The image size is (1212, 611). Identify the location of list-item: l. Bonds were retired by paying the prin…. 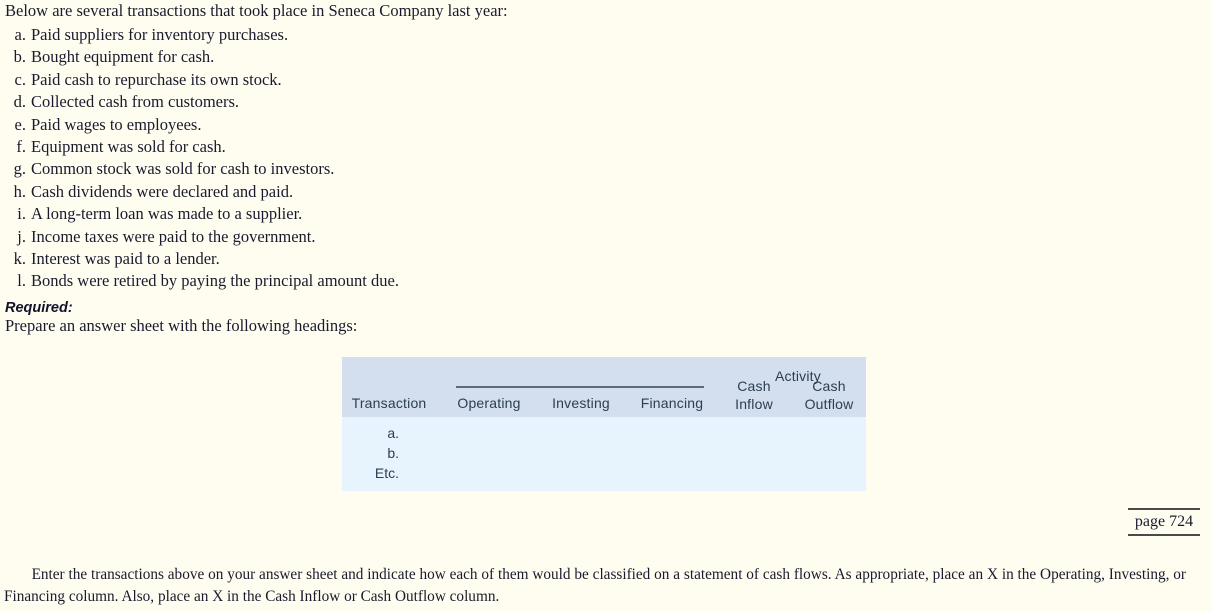
(305, 281).